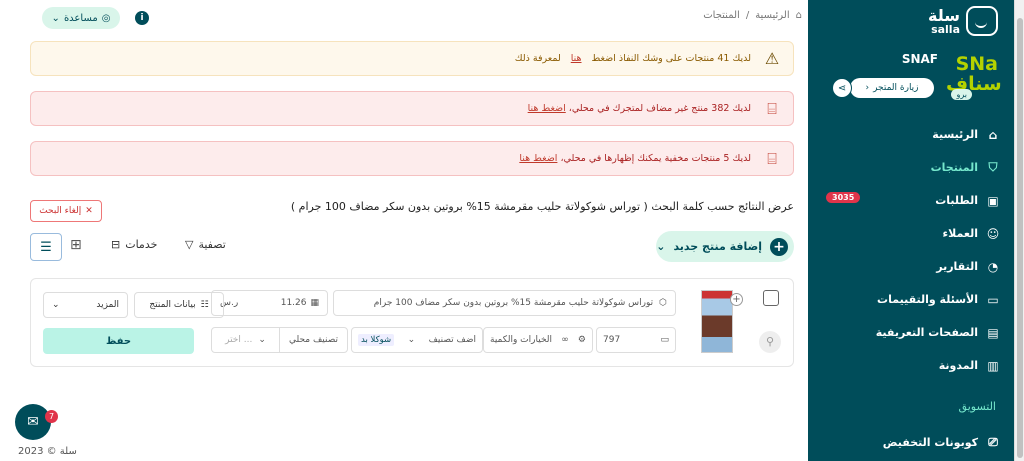 The image size is (1024, 461). I want to click on infinity-icon: ∞, so click(565, 340).